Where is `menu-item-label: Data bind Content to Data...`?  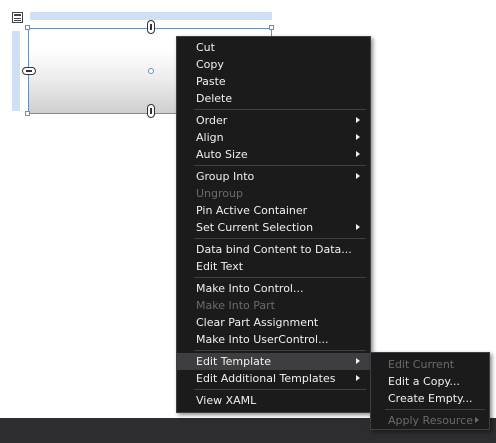 menu-item-label: Data bind Content to Data... is located at coordinates (274, 249).